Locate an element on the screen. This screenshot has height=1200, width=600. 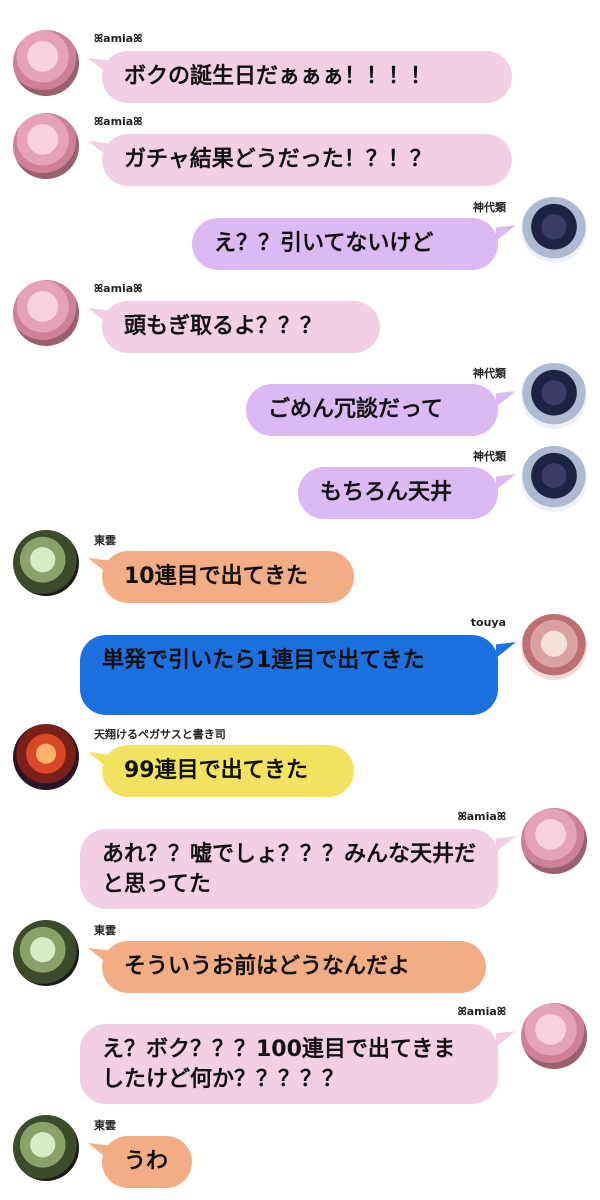
message-bubble: え？？引いてないけど is located at coordinates (345, 244).